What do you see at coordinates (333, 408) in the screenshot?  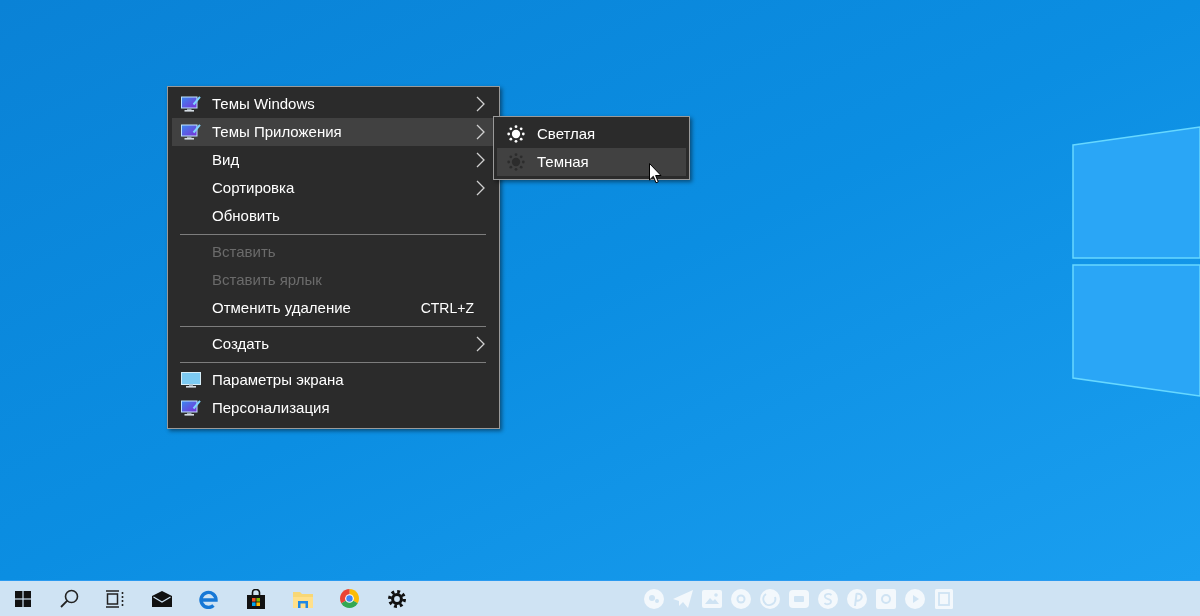 I see `menu-item: Персонализация` at bounding box center [333, 408].